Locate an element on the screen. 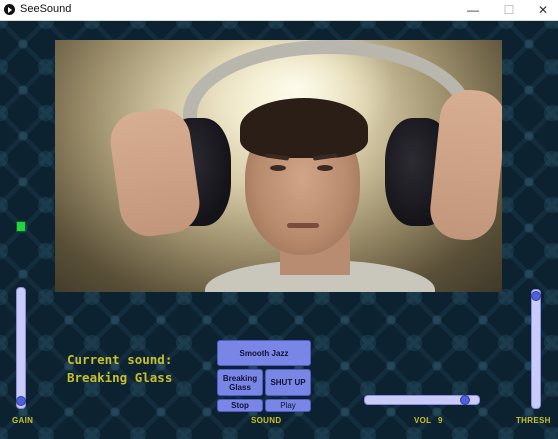 The image size is (558, 439). window-title: SeeSound is located at coordinates (46, 9).